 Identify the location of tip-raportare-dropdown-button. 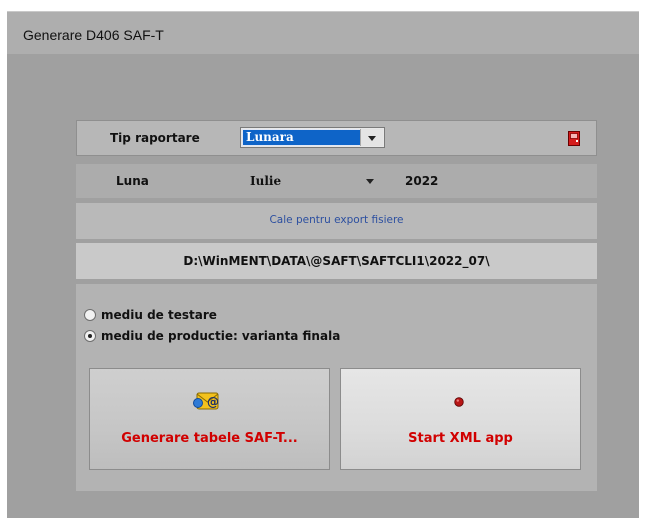
(371, 137).